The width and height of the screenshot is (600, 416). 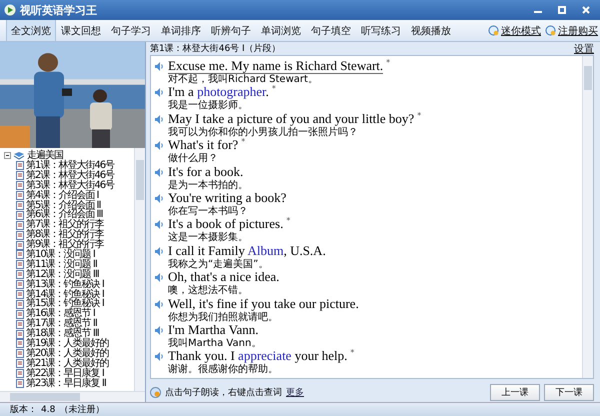 What do you see at coordinates (206, 172) in the screenshot?
I see `english-sentence: It's for a book.` at bounding box center [206, 172].